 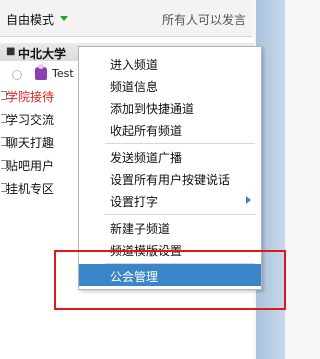 What do you see at coordinates (126, 18) in the screenshot?
I see `mode-bar: 自由模式 所有人可以发言` at bounding box center [126, 18].